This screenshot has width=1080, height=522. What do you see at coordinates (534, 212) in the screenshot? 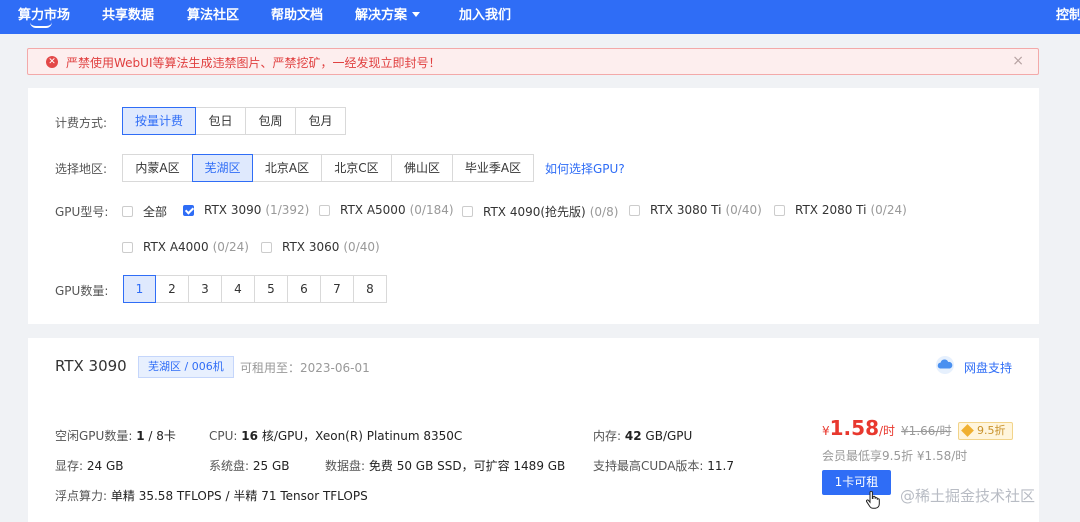
I see `gpu-option-name: RTX 4090(抢先版)` at bounding box center [534, 212].